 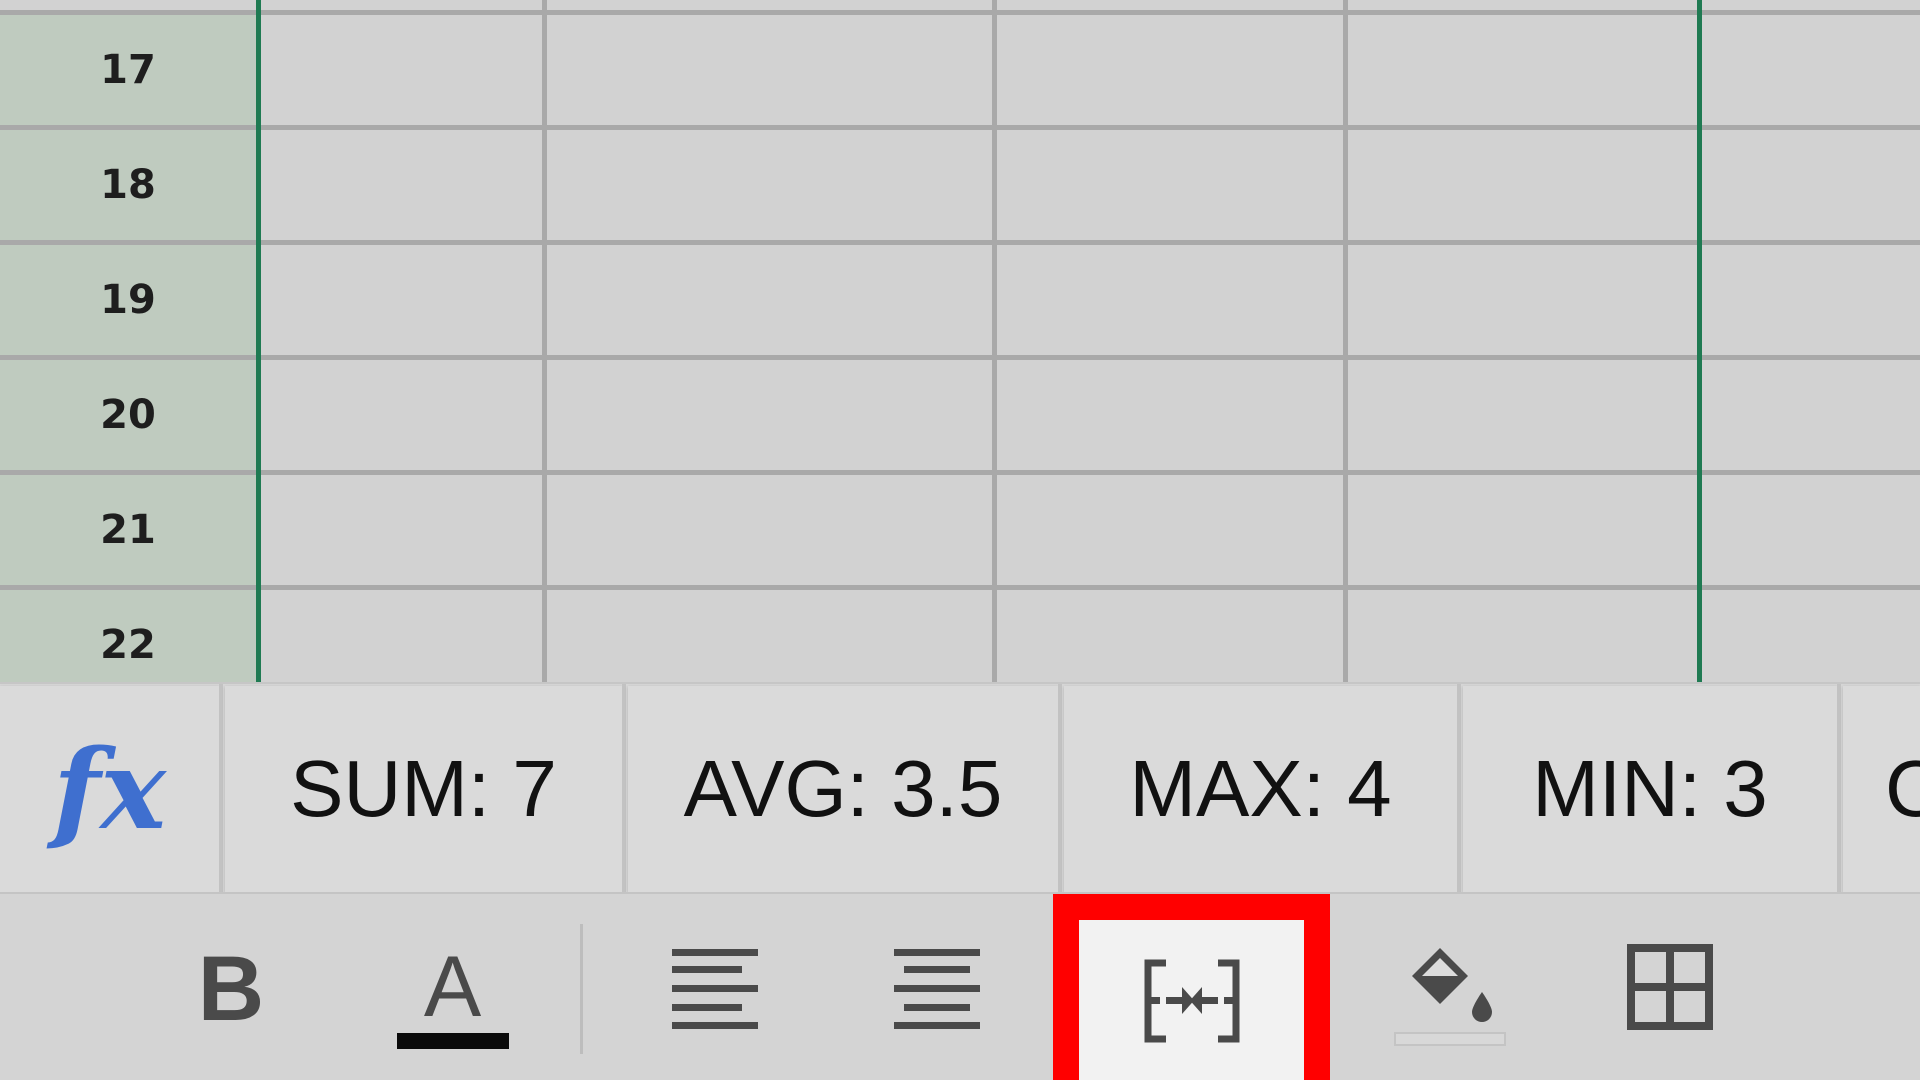 What do you see at coordinates (452, 1040) in the screenshot?
I see `font-color-swatch` at bounding box center [452, 1040].